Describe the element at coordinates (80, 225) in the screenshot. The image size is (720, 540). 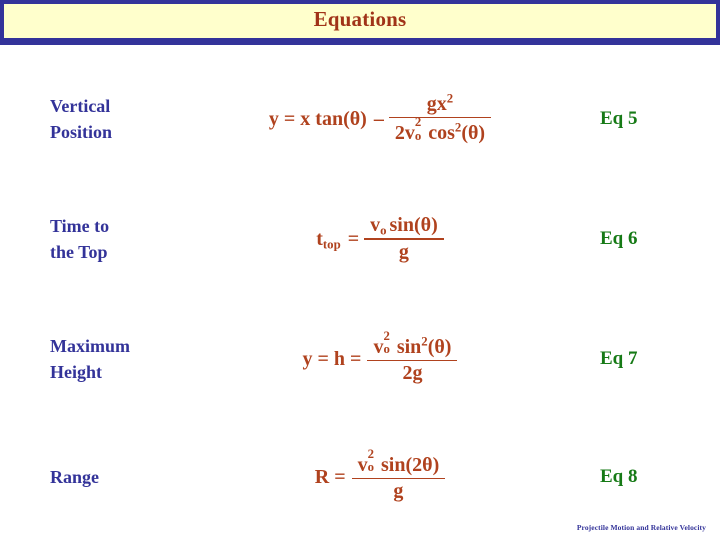
I see `equation-label-line1: Time to` at that location.